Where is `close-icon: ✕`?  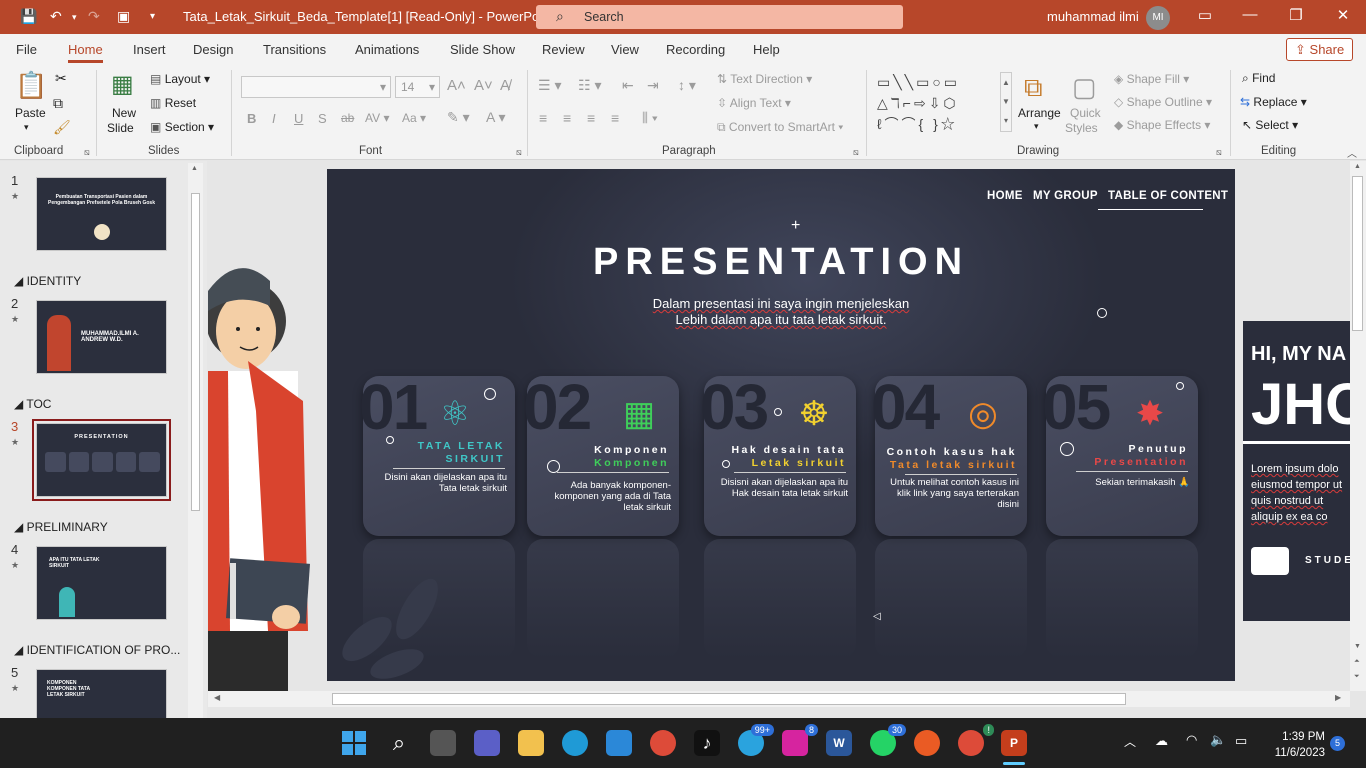
close-icon: ✕ is located at coordinates (1343, 15).